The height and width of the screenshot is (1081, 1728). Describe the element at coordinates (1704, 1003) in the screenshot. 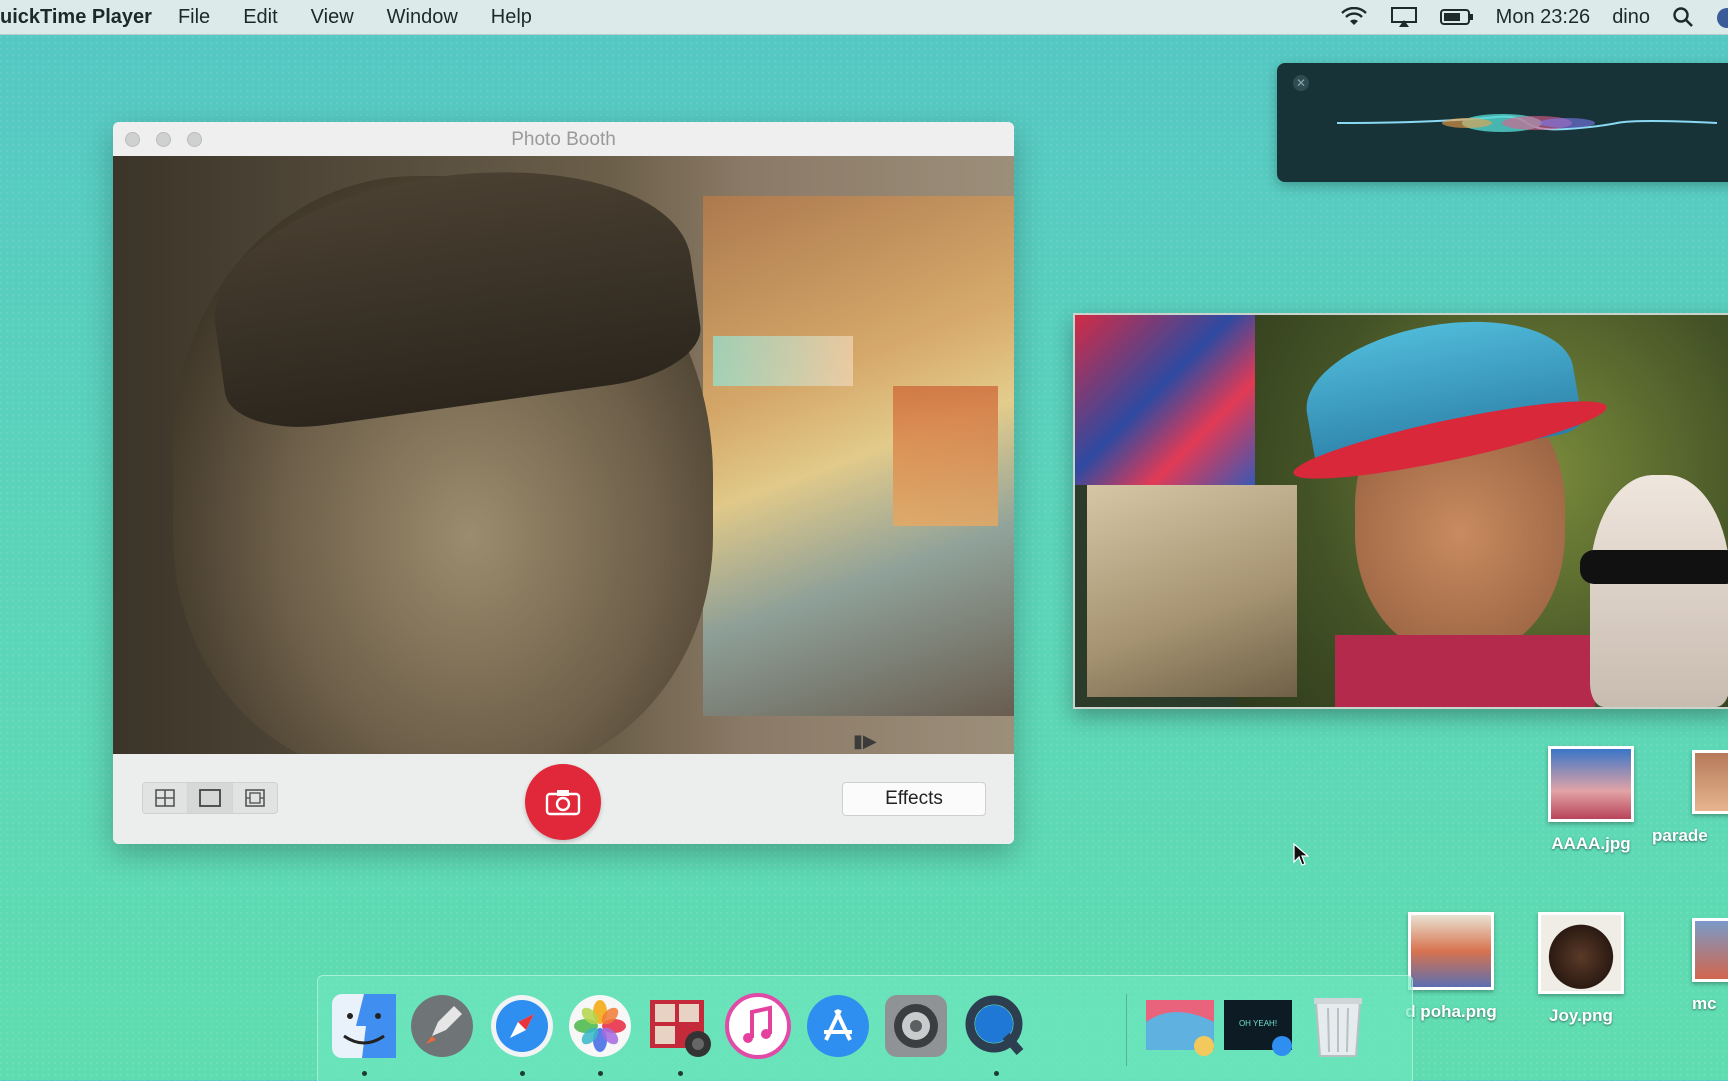

I see `desktop-file-label: mc` at that location.